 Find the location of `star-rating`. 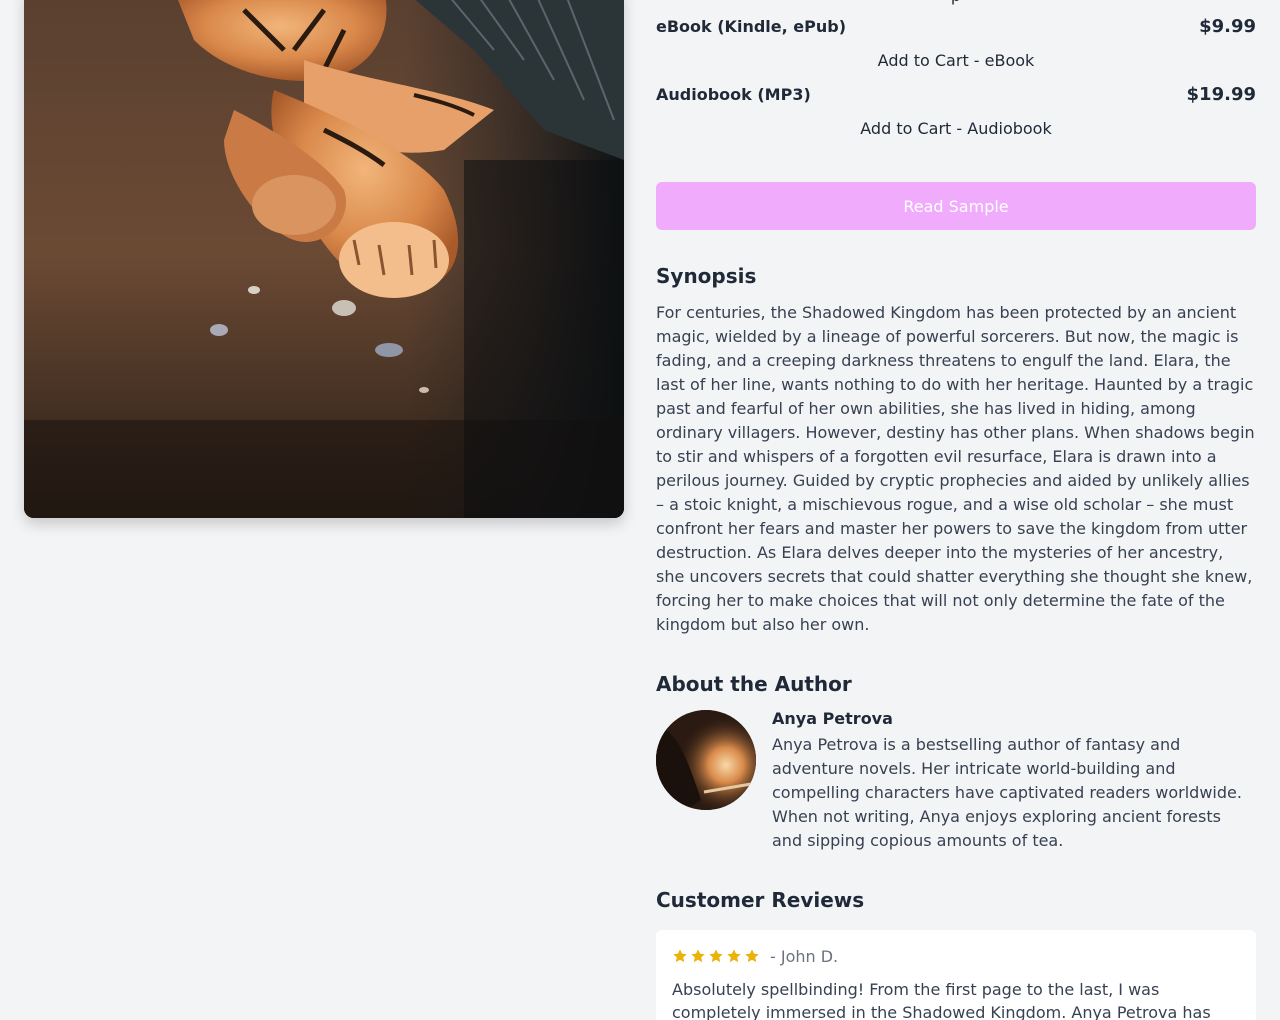

star-rating is located at coordinates (716, 956).